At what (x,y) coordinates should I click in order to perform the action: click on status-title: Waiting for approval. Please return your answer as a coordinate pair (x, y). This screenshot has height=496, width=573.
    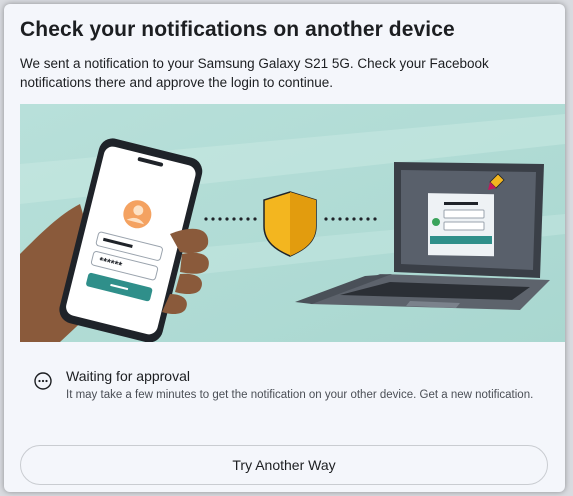
    Looking at the image, I should click on (128, 376).